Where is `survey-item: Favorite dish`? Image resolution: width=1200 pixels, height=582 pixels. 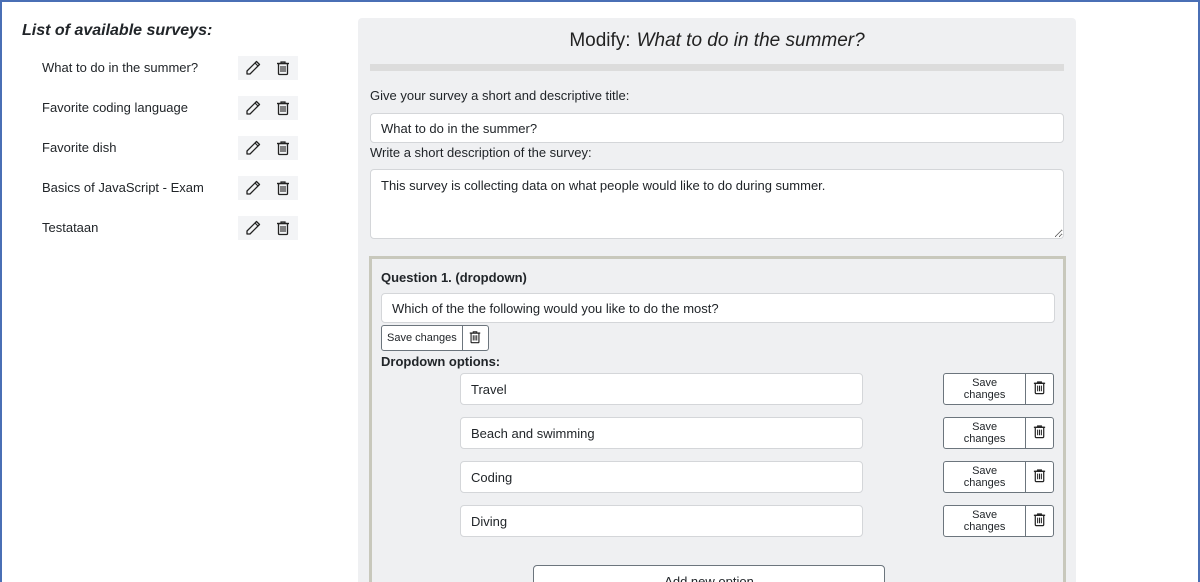
survey-item: Favorite dish is located at coordinates (167, 148).